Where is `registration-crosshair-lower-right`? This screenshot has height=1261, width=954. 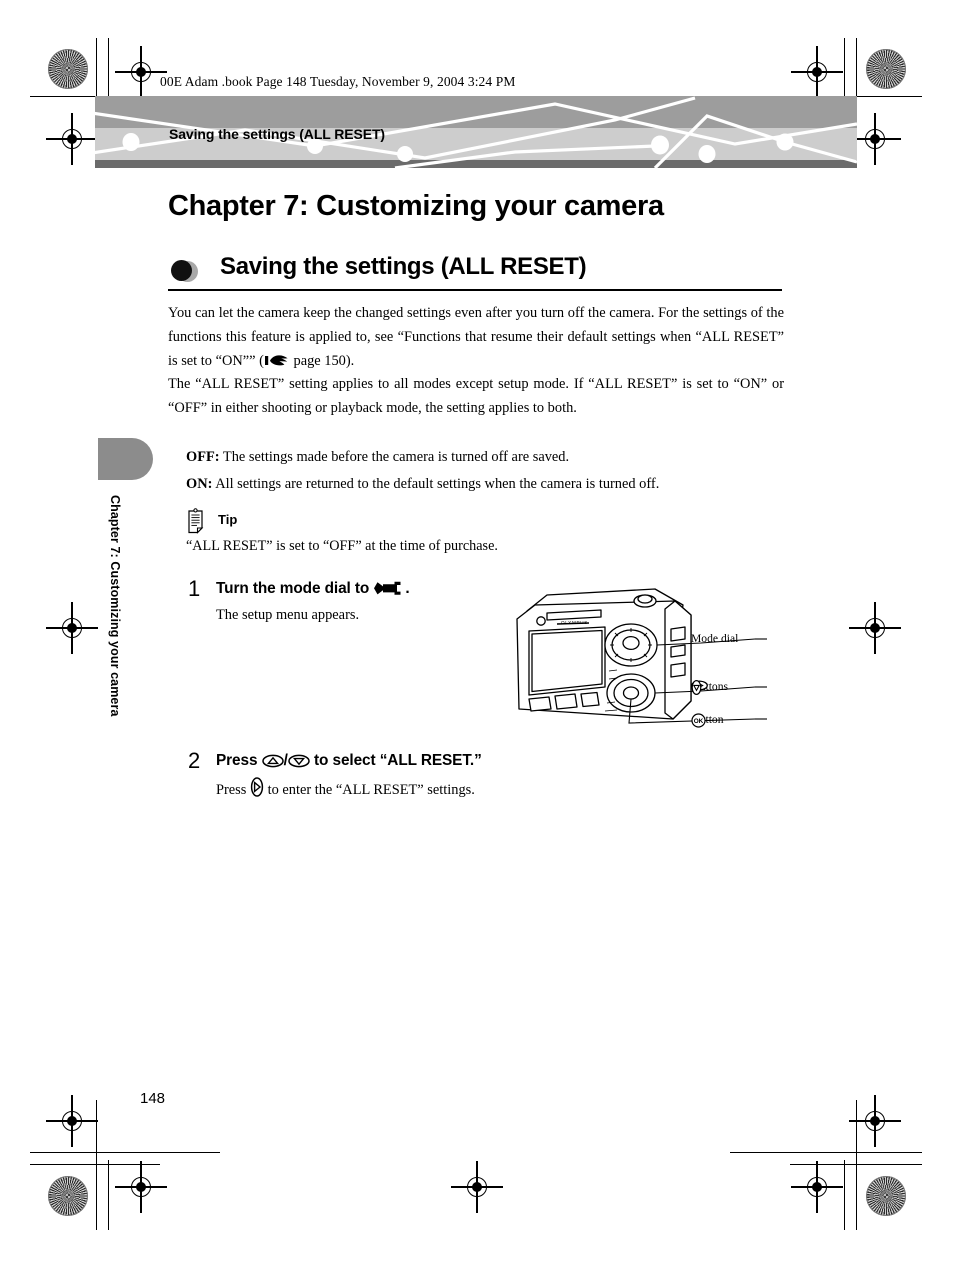
registration-crosshair-lower-right is located at coordinates (875, 1121).